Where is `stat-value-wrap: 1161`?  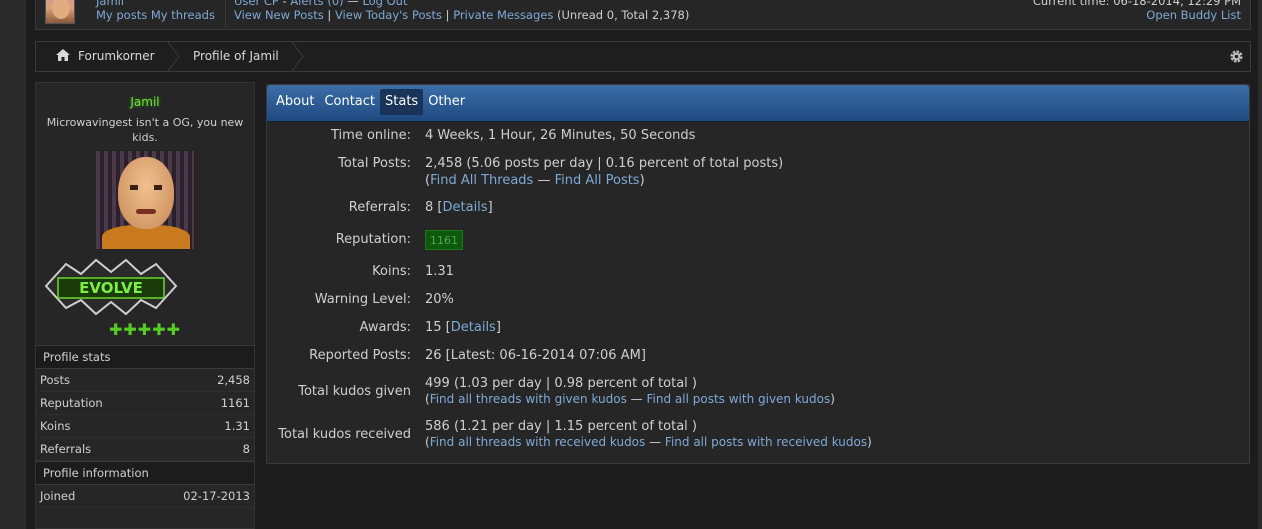
stat-value-wrap: 1161 is located at coordinates (444, 240).